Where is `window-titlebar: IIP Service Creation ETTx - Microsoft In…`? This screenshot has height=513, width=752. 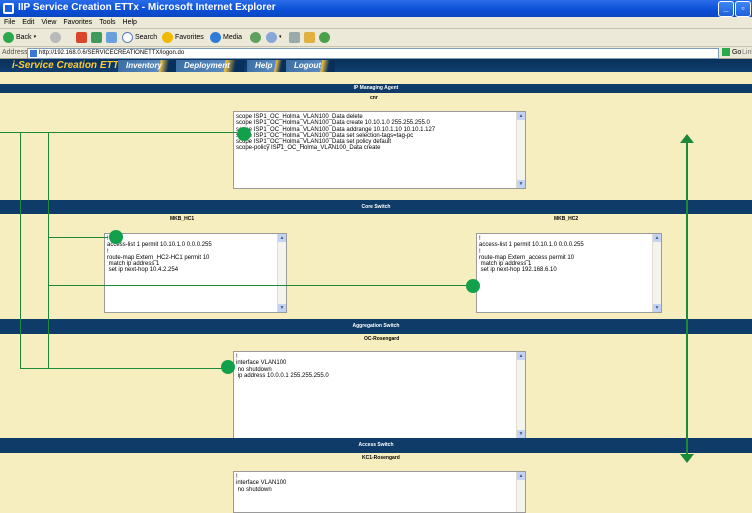 window-titlebar: IIP Service Creation ETTx - Microsoft In… is located at coordinates (376, 8).